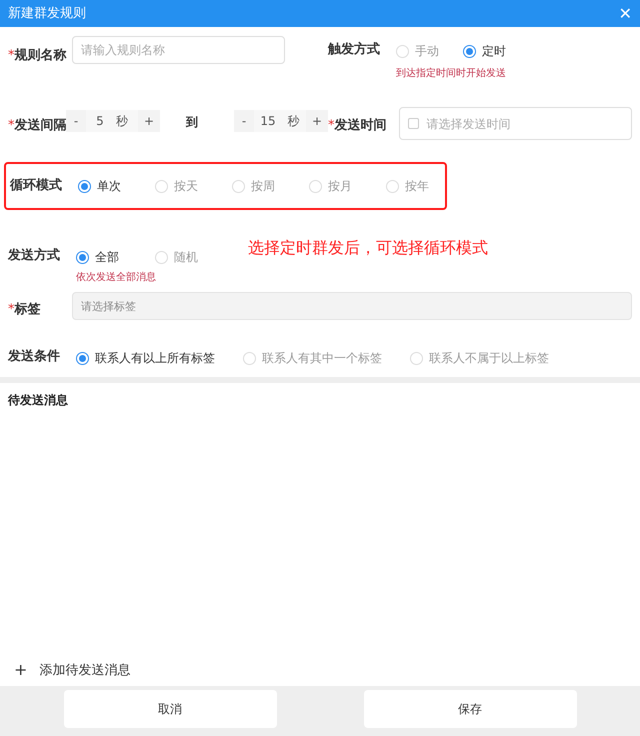 Image resolution: width=640 pixels, height=736 pixels. I want to click on field-label: 触发方式, so click(354, 49).